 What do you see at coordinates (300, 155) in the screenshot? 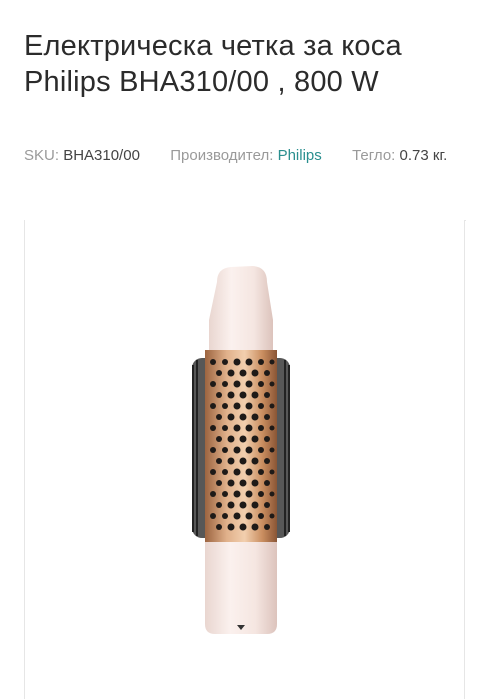
I see `manufacturer-link: Philips` at bounding box center [300, 155].